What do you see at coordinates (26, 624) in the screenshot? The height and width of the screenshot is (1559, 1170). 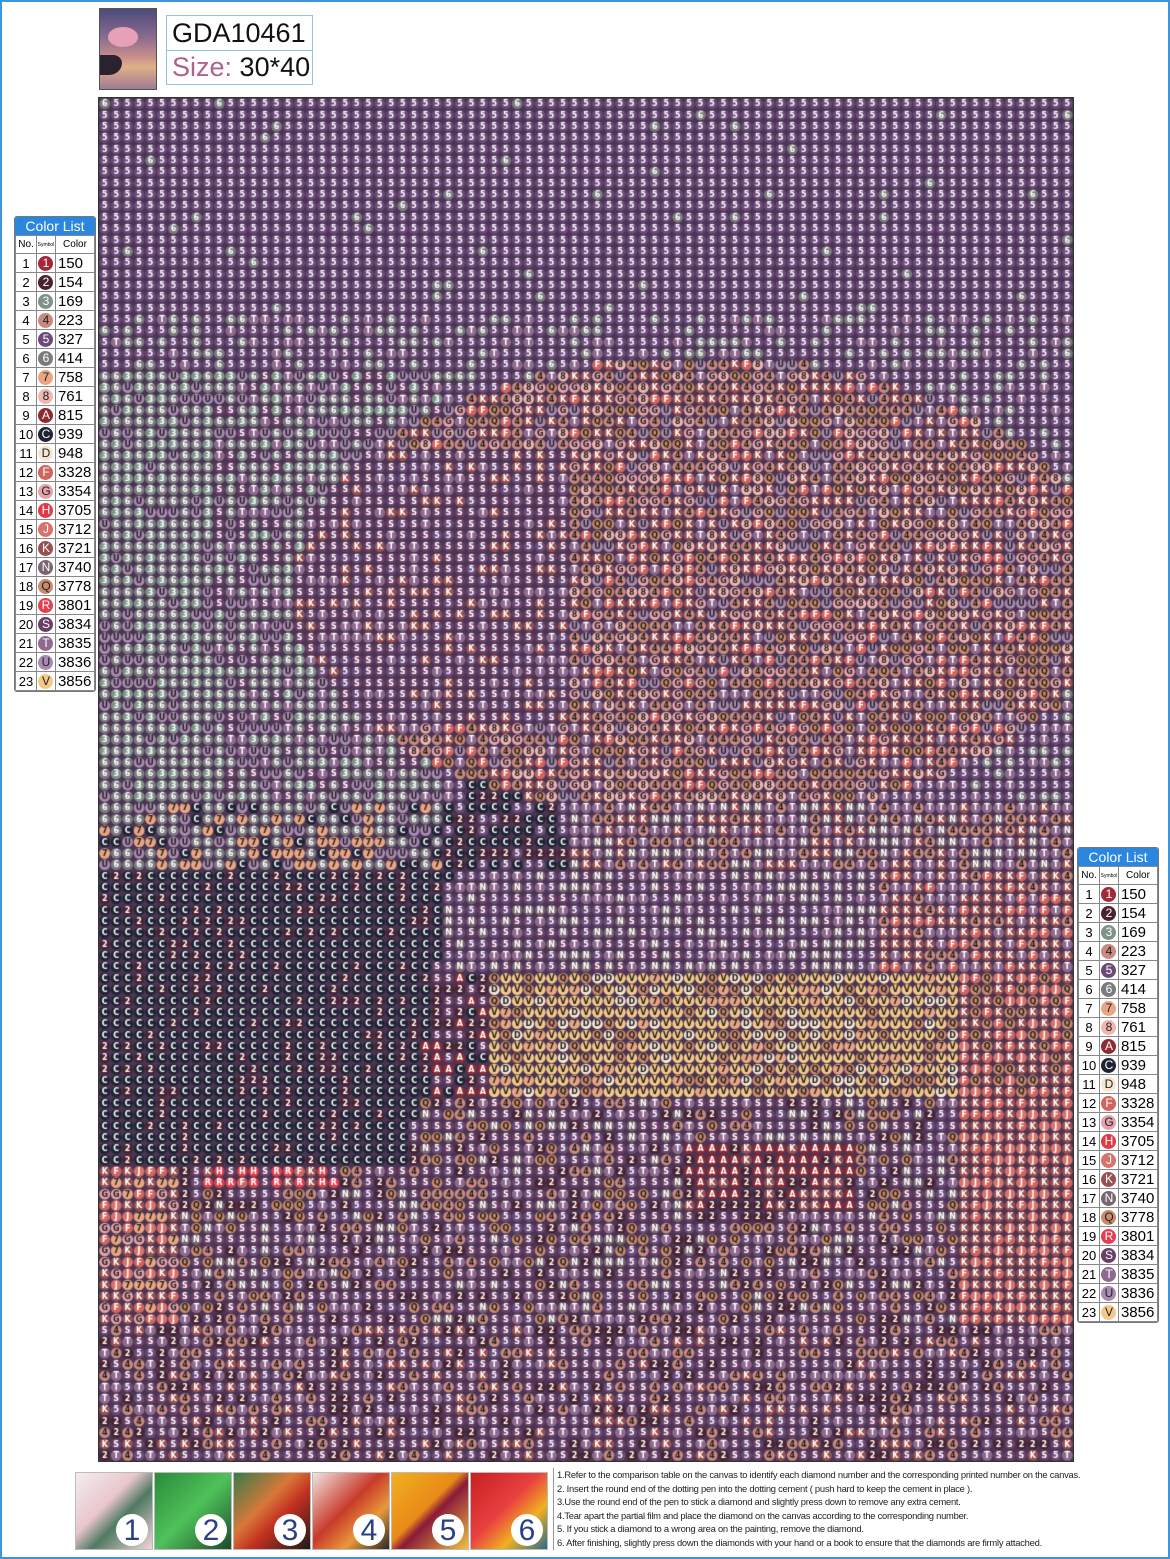 I see `color-no: 20` at bounding box center [26, 624].